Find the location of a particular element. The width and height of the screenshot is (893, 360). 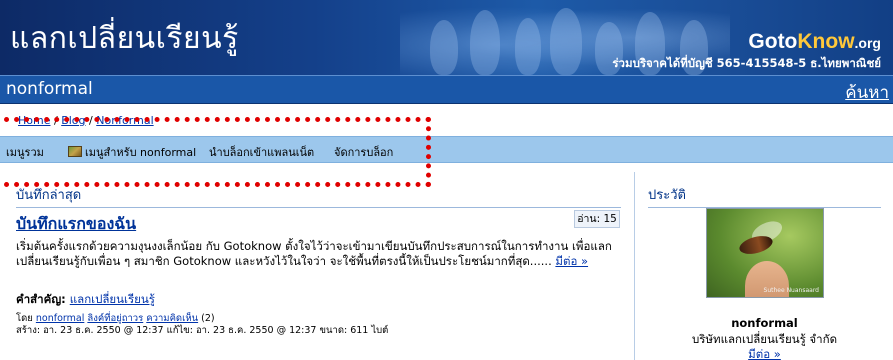

read-more-link: มีต่อ » is located at coordinates (571, 261).